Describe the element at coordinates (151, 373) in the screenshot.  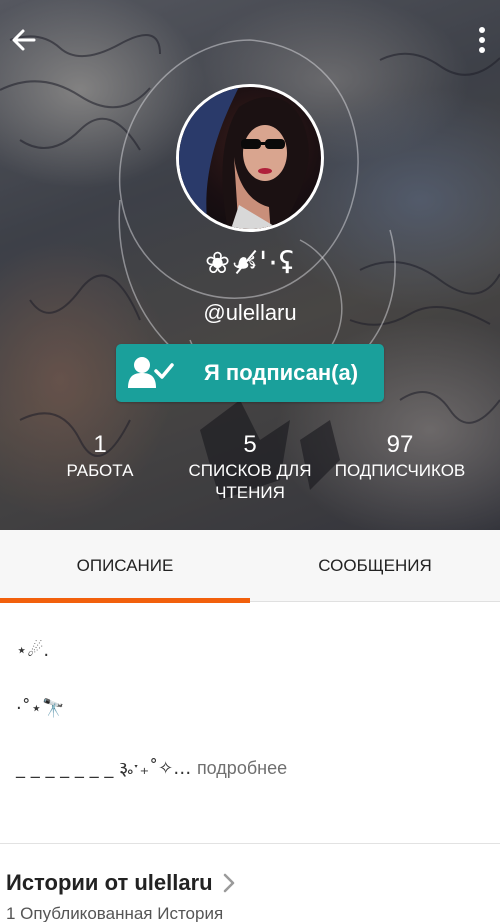
I see `user-check-icon` at that location.